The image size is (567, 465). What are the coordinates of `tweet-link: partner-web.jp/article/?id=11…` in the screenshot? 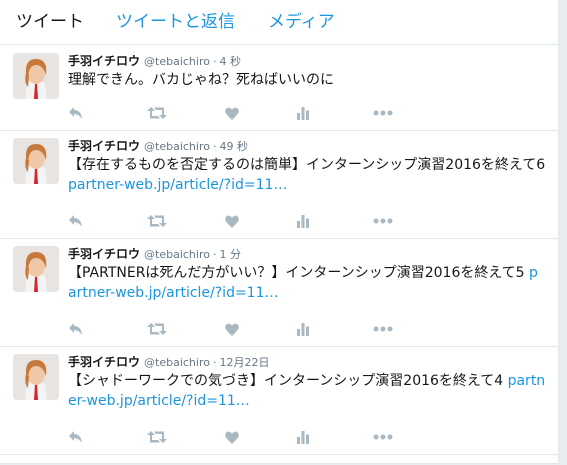 It's located at (177, 185).